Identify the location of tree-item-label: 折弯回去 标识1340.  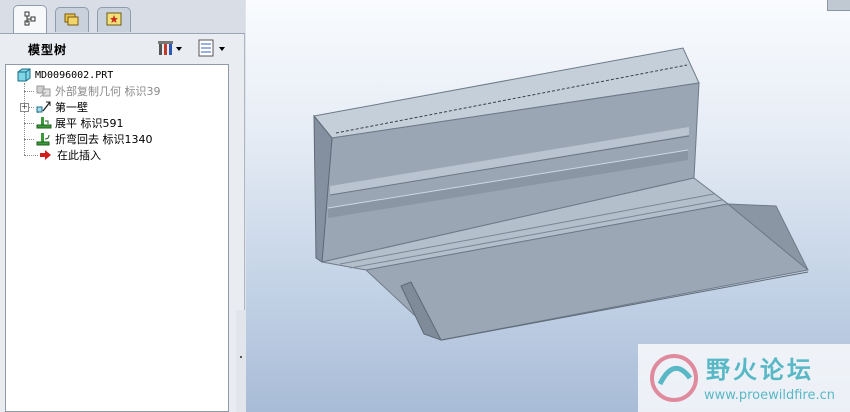
(104, 139).